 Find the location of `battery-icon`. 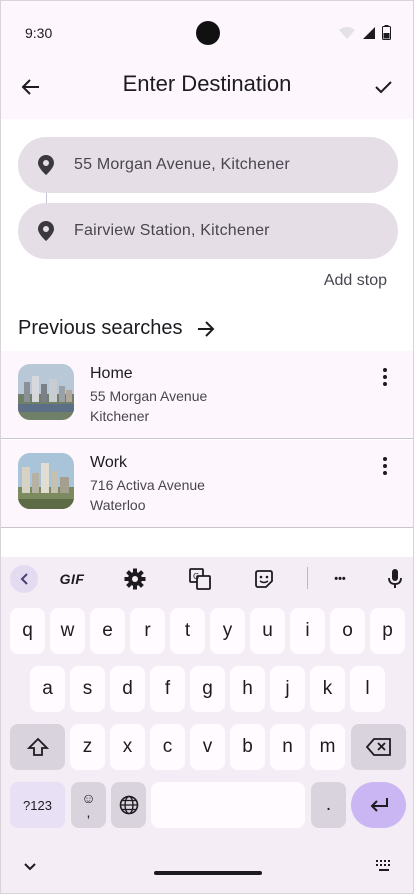

battery-icon is located at coordinates (386, 32).